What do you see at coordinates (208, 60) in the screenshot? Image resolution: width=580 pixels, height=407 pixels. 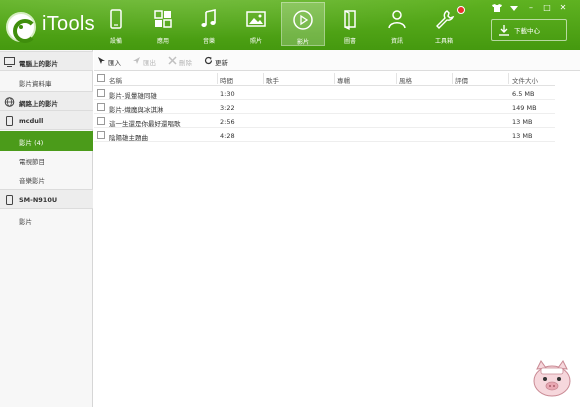 I see `refresh-icon` at bounding box center [208, 60].